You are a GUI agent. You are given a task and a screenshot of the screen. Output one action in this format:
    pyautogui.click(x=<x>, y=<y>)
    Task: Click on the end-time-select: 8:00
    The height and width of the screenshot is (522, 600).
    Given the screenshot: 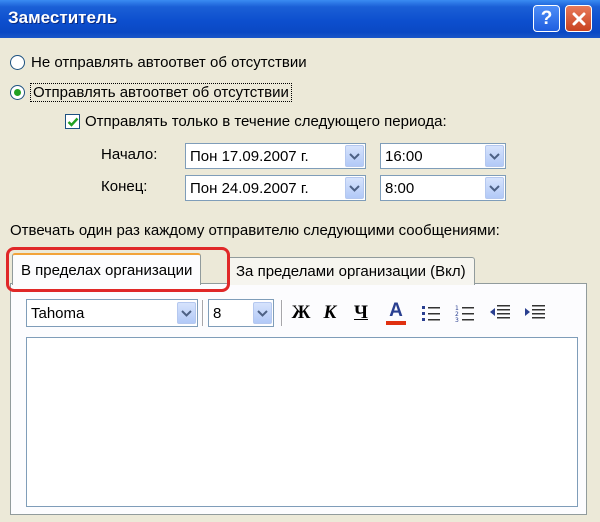 What is the action you would take?
    pyautogui.click(x=443, y=188)
    